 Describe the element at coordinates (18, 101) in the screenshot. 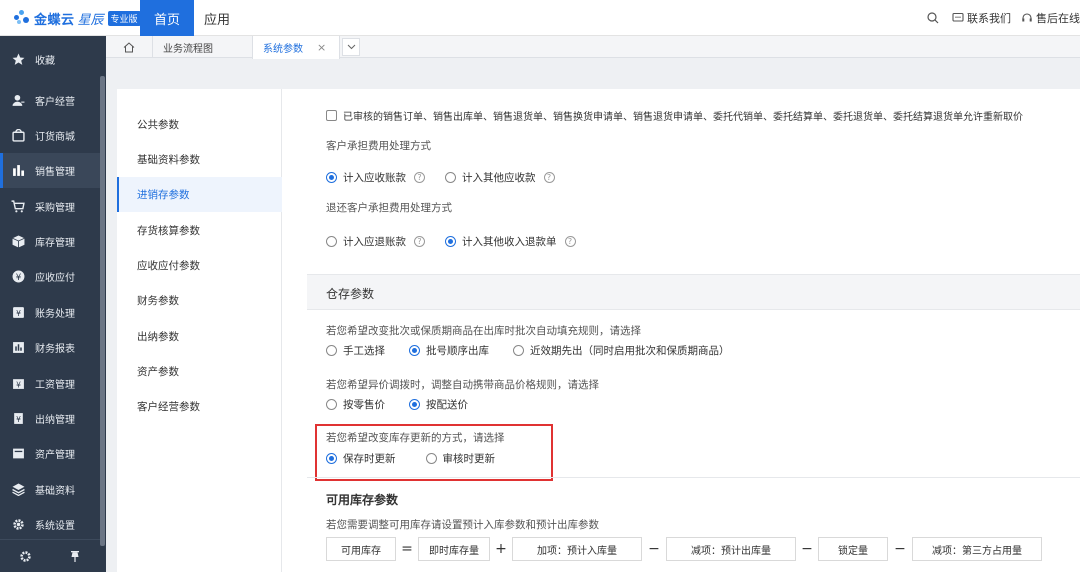

I see `user-icon` at that location.